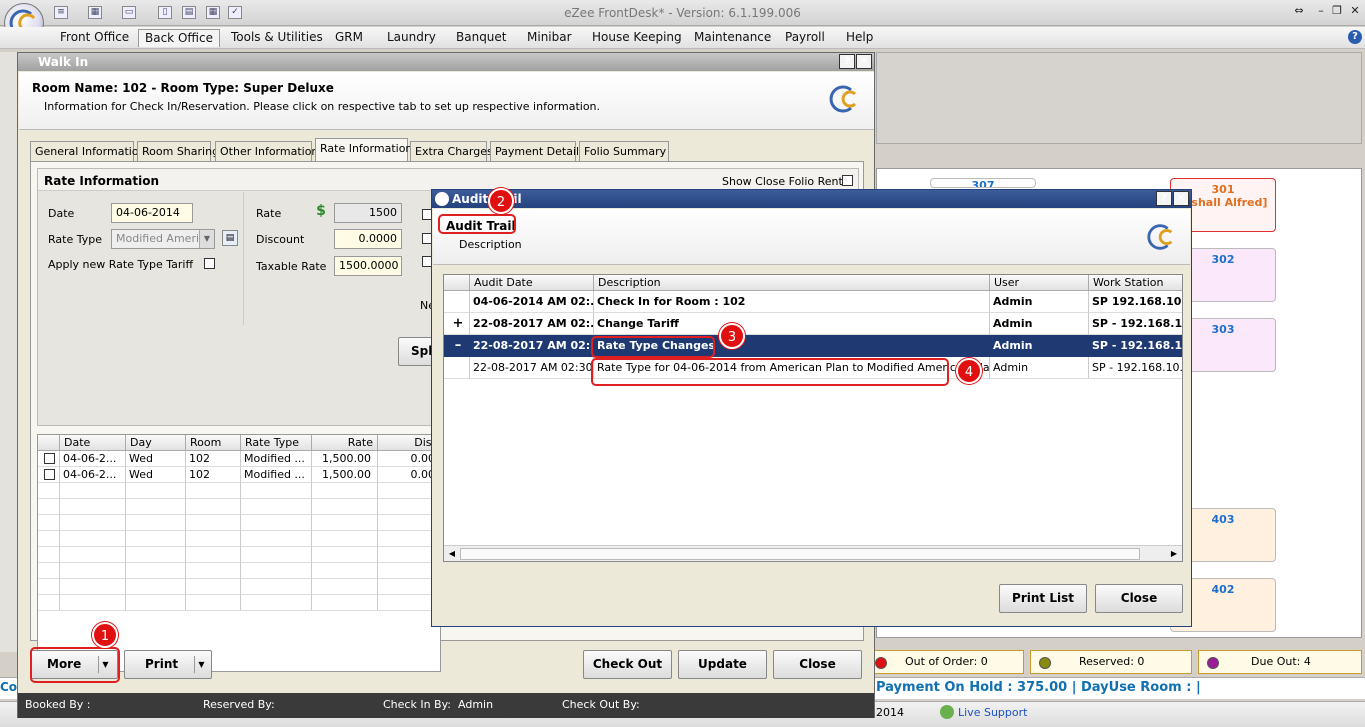 The image size is (1365, 727). Describe the element at coordinates (206, 239) in the screenshot. I see `rate-type-dropdown-icon: ▼` at that location.